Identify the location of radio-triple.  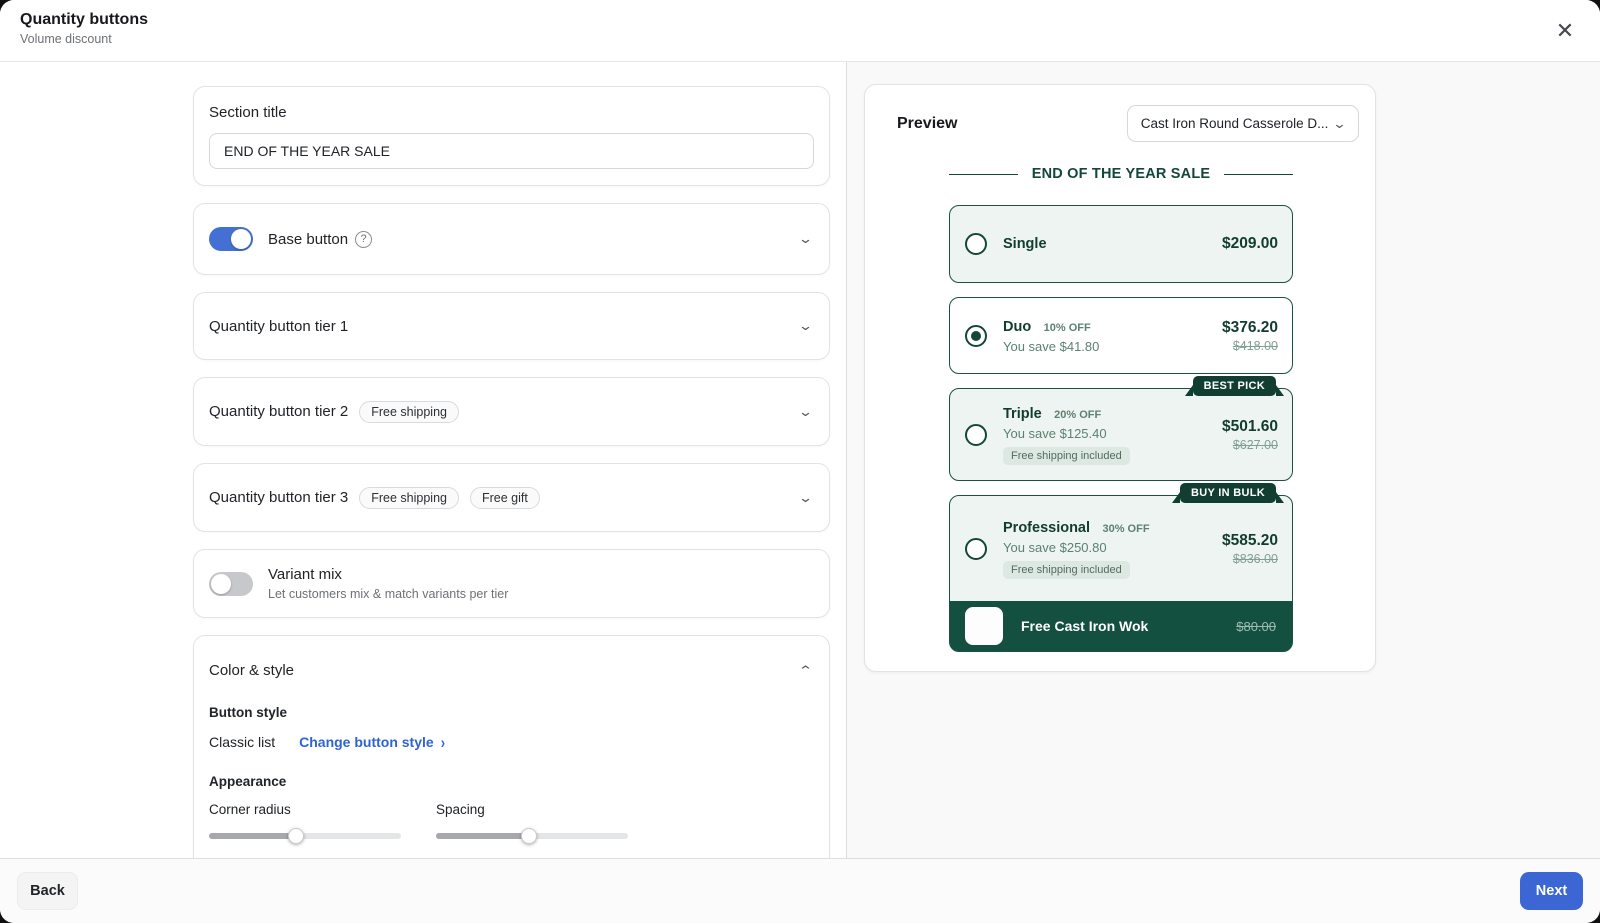
(976, 434).